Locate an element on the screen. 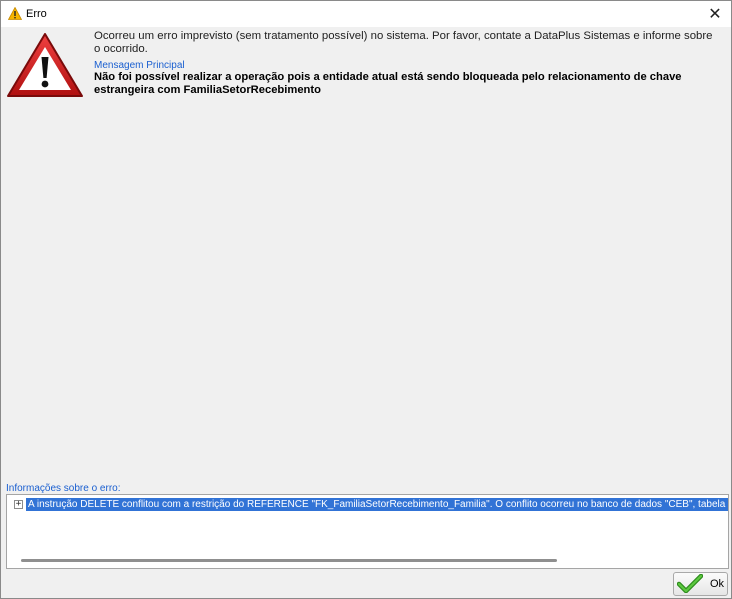 This screenshot has width=732, height=599. ok-button: Ok is located at coordinates (700, 584).